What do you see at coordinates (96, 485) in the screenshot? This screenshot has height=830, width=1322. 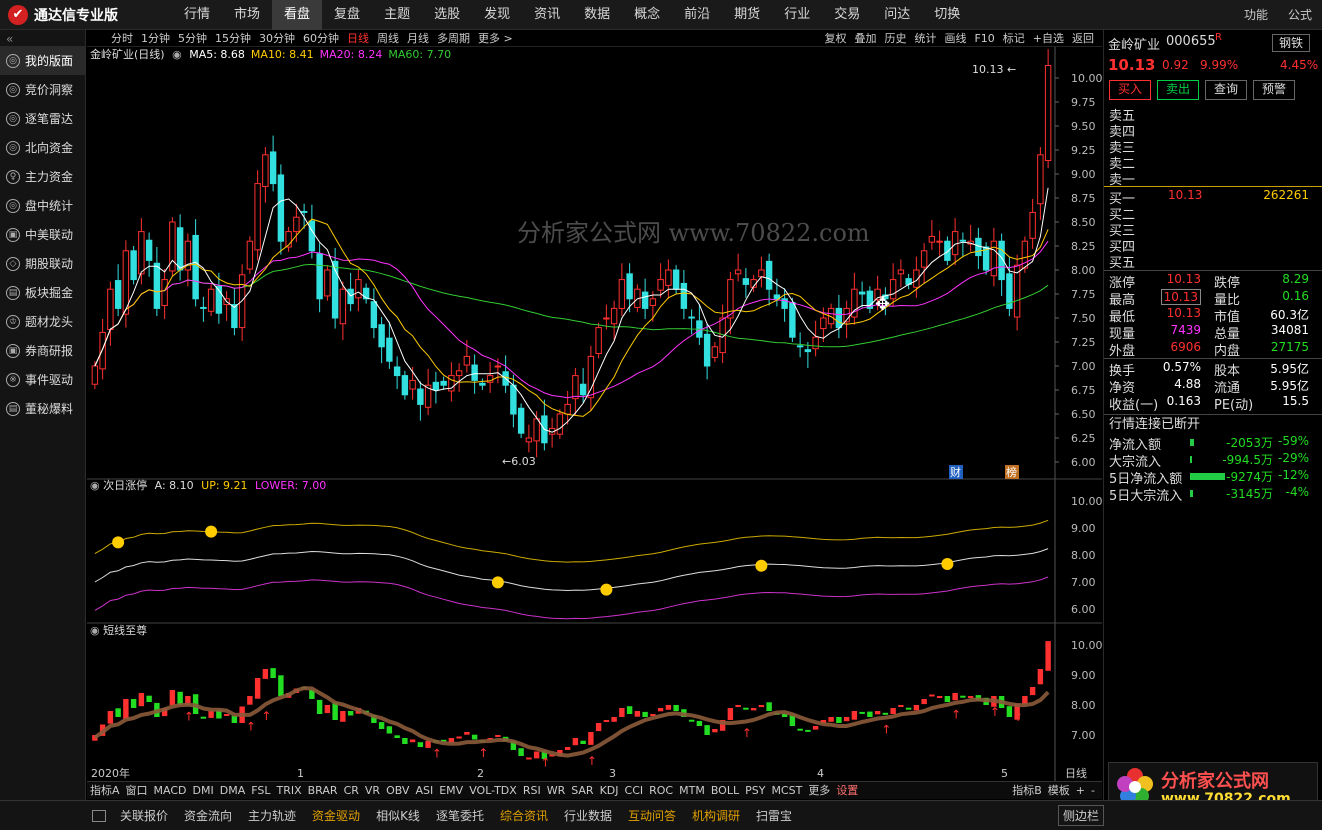 I see `indicator1-dropdown-icon: ◉` at bounding box center [96, 485].